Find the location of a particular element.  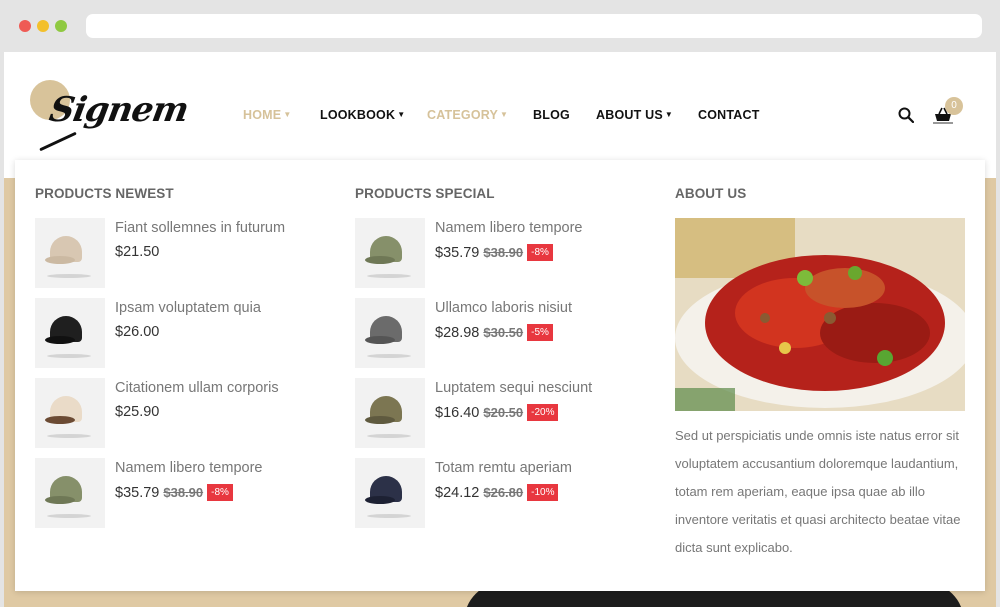

product-price: $24.12 $26.80 -10% is located at coordinates (497, 492).